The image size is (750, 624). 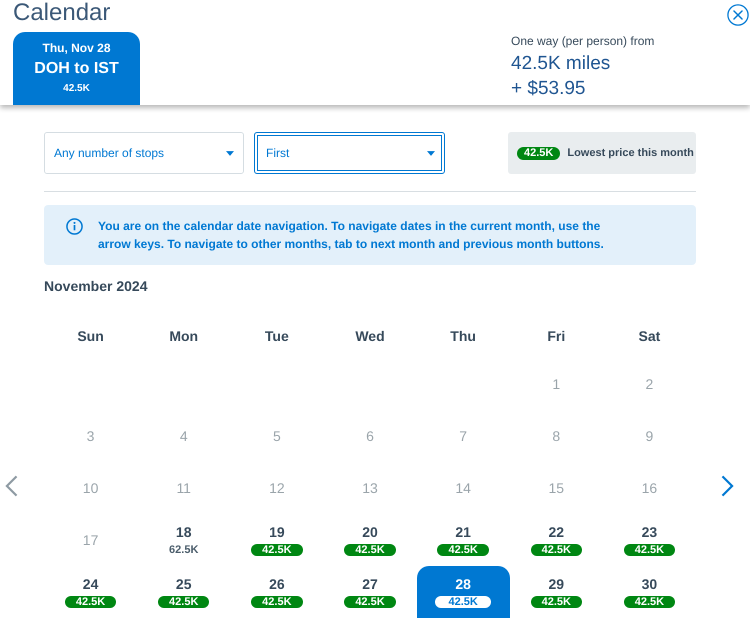 I want to click on calendar-day: 16, so click(x=649, y=488).